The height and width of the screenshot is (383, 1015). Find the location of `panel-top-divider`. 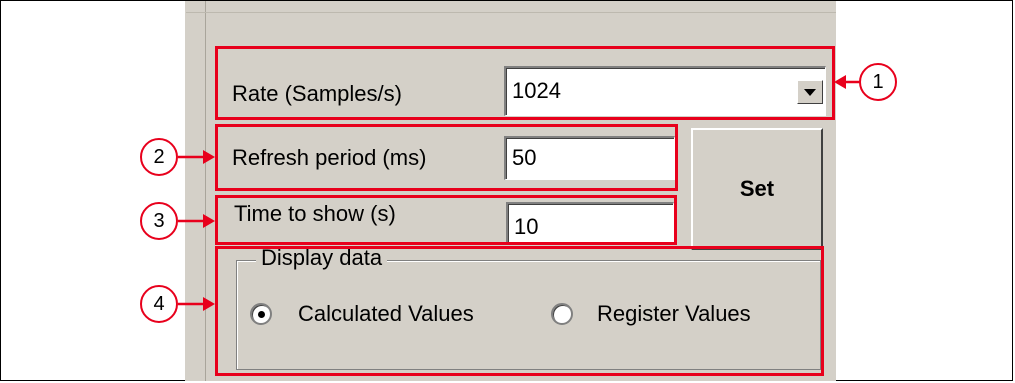

panel-top-divider is located at coordinates (511, 12).